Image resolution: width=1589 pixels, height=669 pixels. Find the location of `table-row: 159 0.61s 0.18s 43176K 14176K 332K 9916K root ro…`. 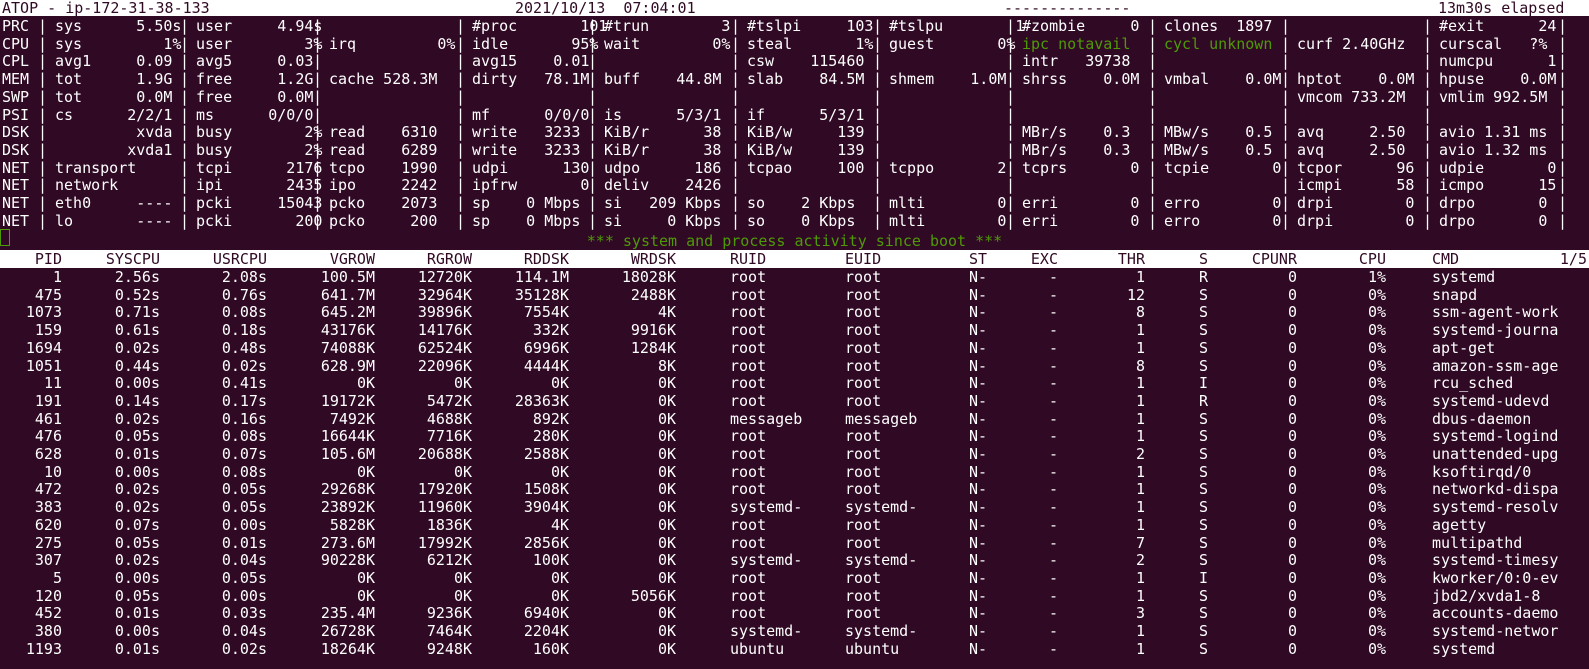

table-row: 159 0.61s 0.18s 43176K 14176K 332K 9916K root ro… is located at coordinates (794, 330).